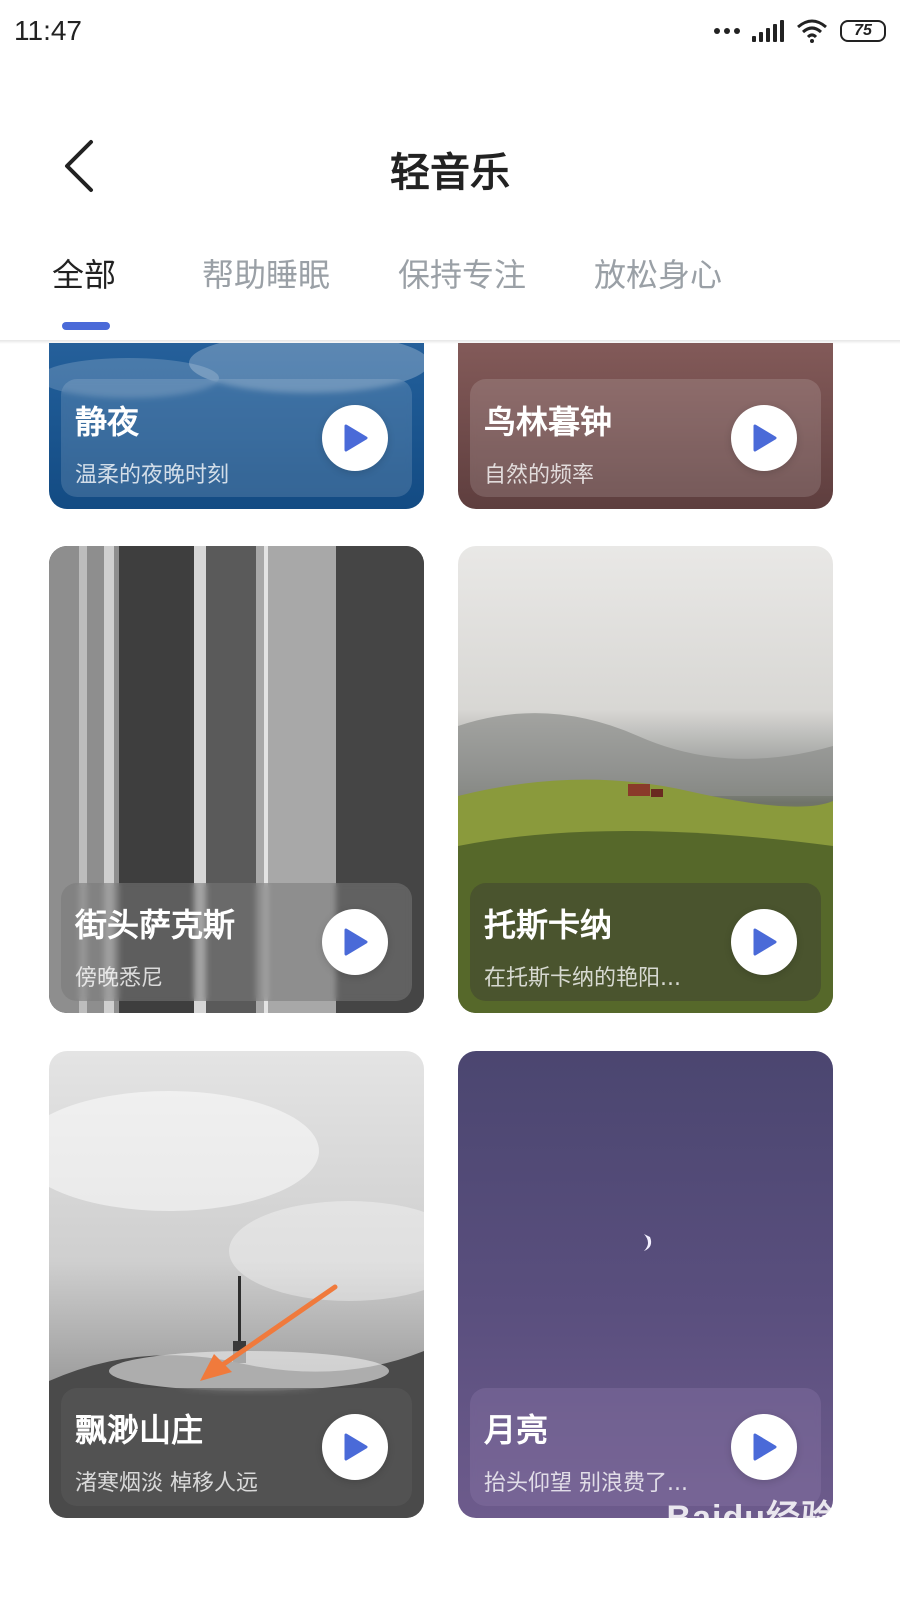 This screenshot has width=900, height=1600. I want to click on tab-bar: 全部 帮助睡眠 保持专注 放松身心, so click(450, 296).